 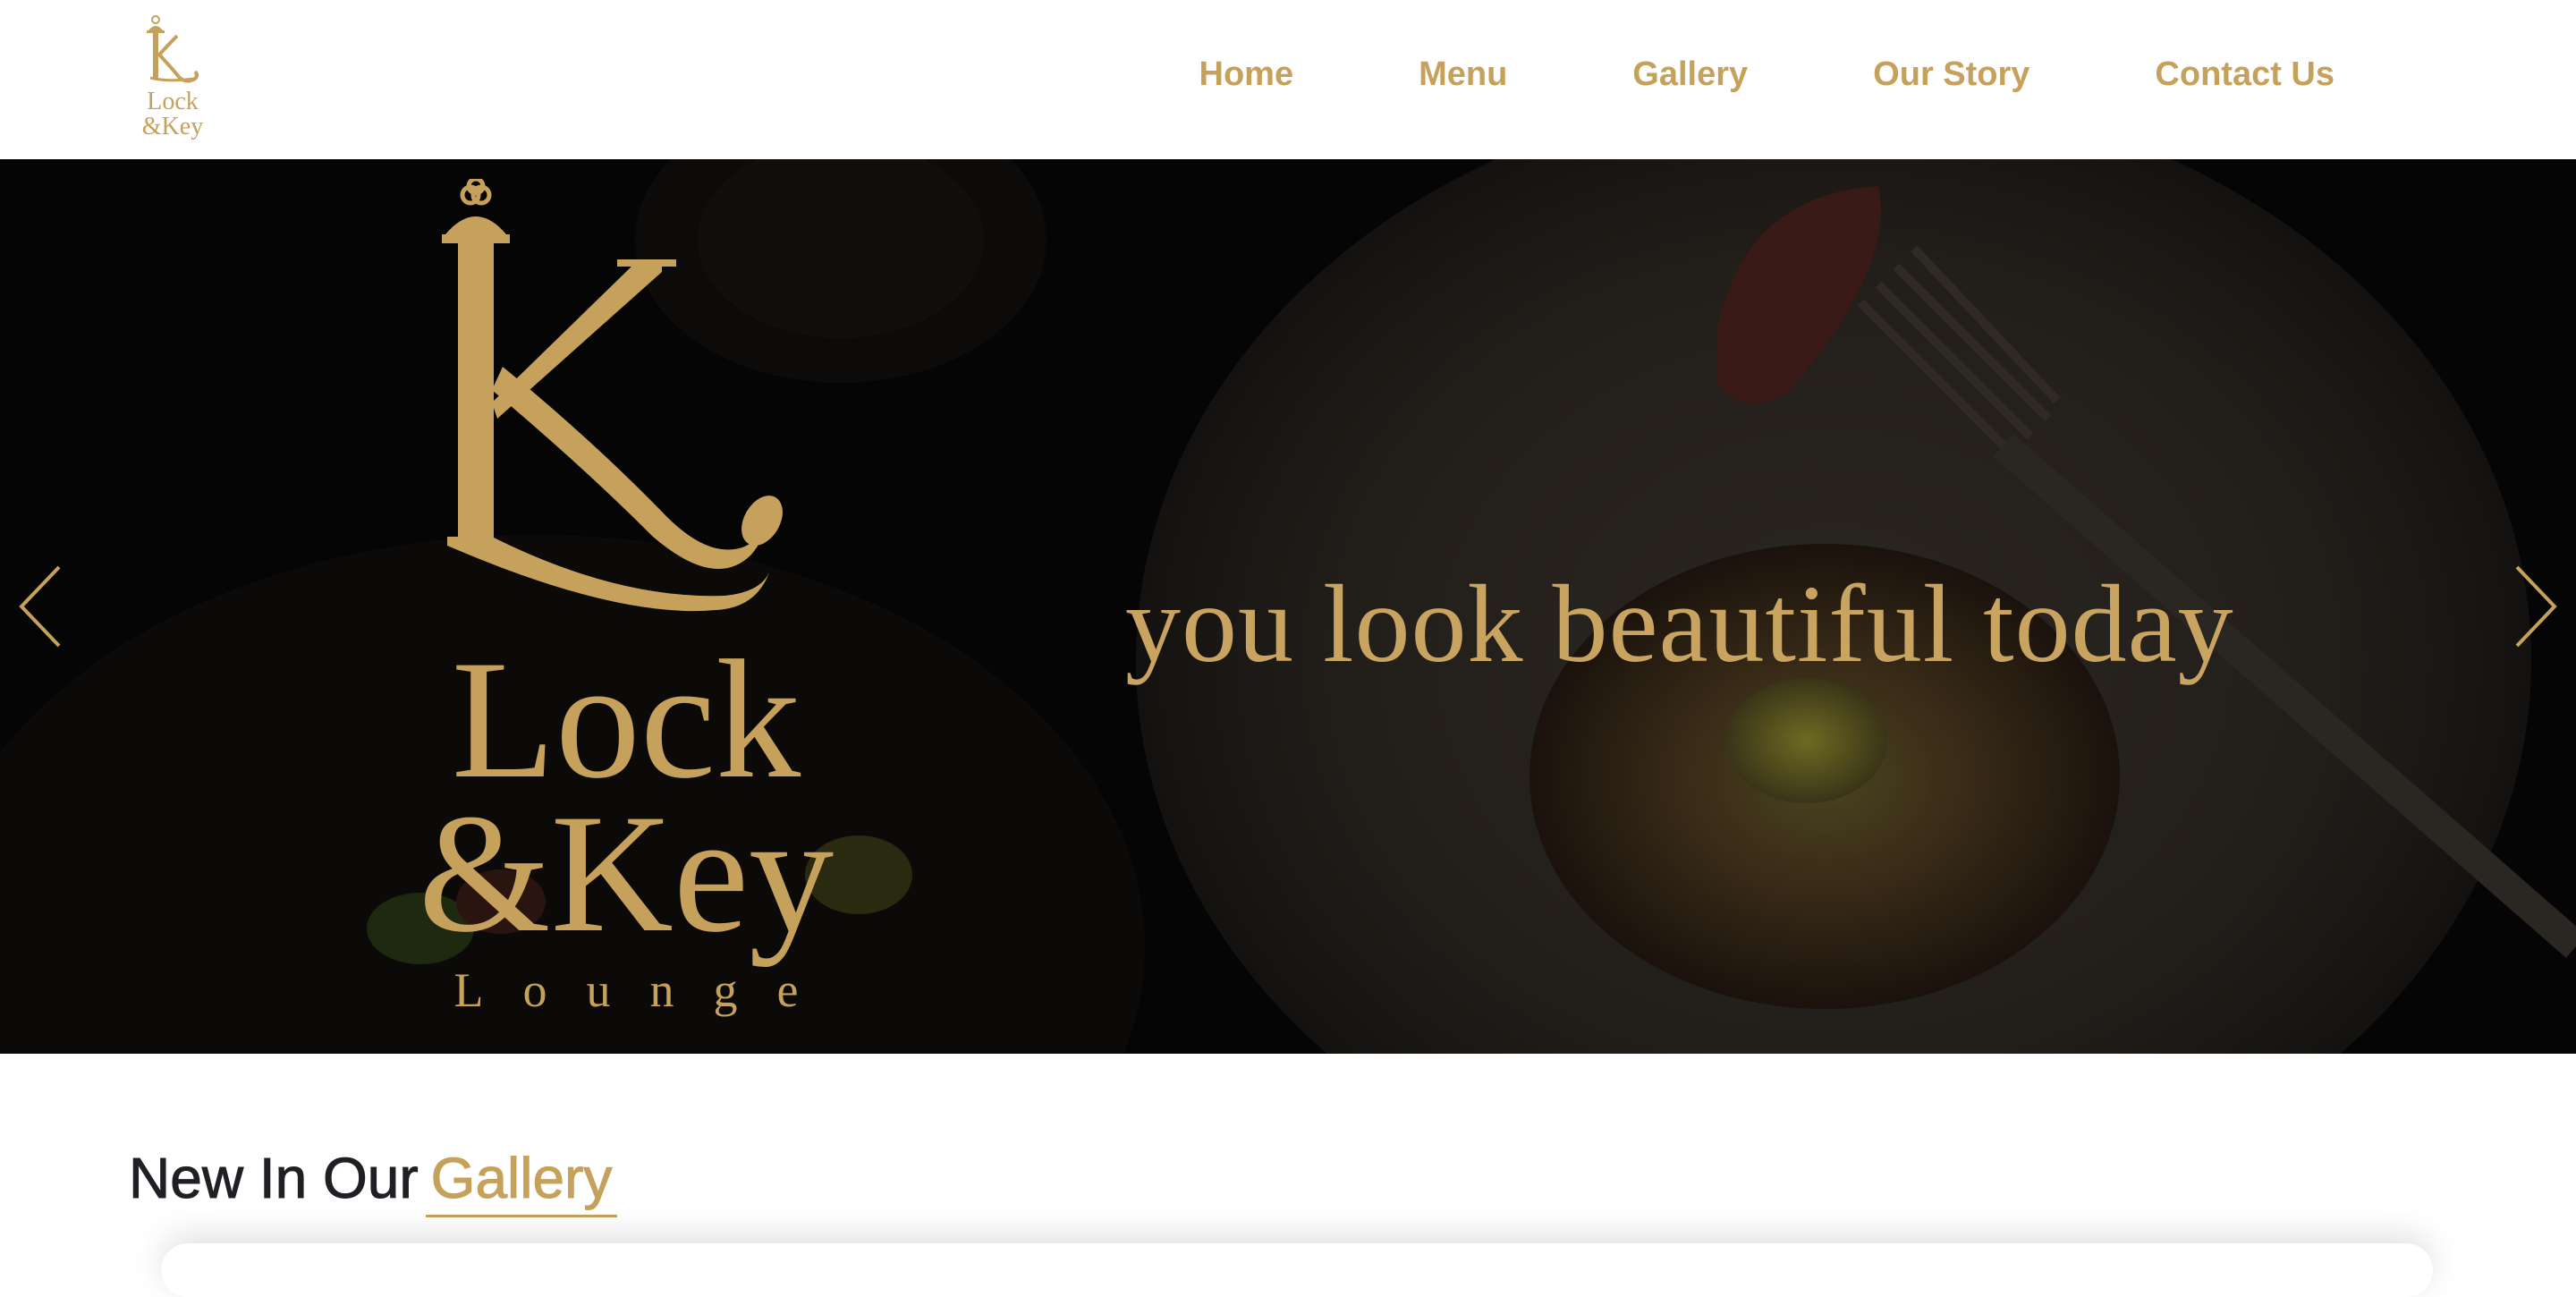 What do you see at coordinates (626, 720) in the screenshot?
I see `wordmark-lock: Lock` at bounding box center [626, 720].